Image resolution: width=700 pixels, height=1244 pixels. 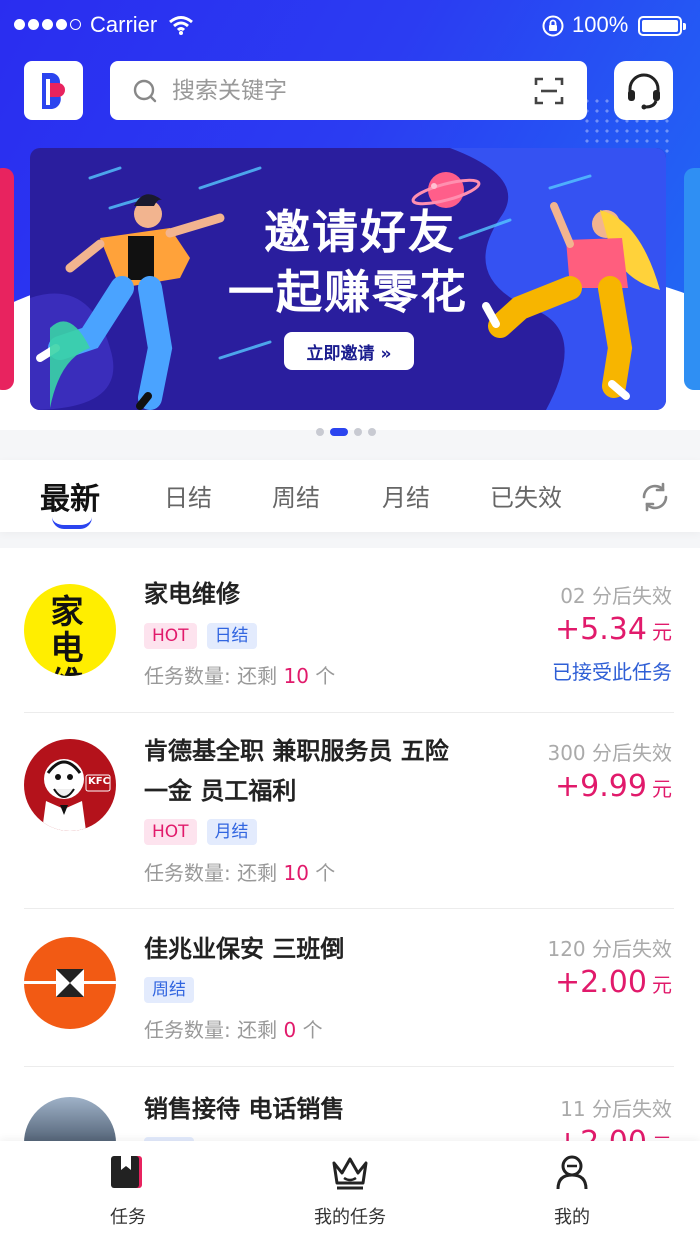 I want to click on tab-monthly: 月结, so click(x=406, y=495).